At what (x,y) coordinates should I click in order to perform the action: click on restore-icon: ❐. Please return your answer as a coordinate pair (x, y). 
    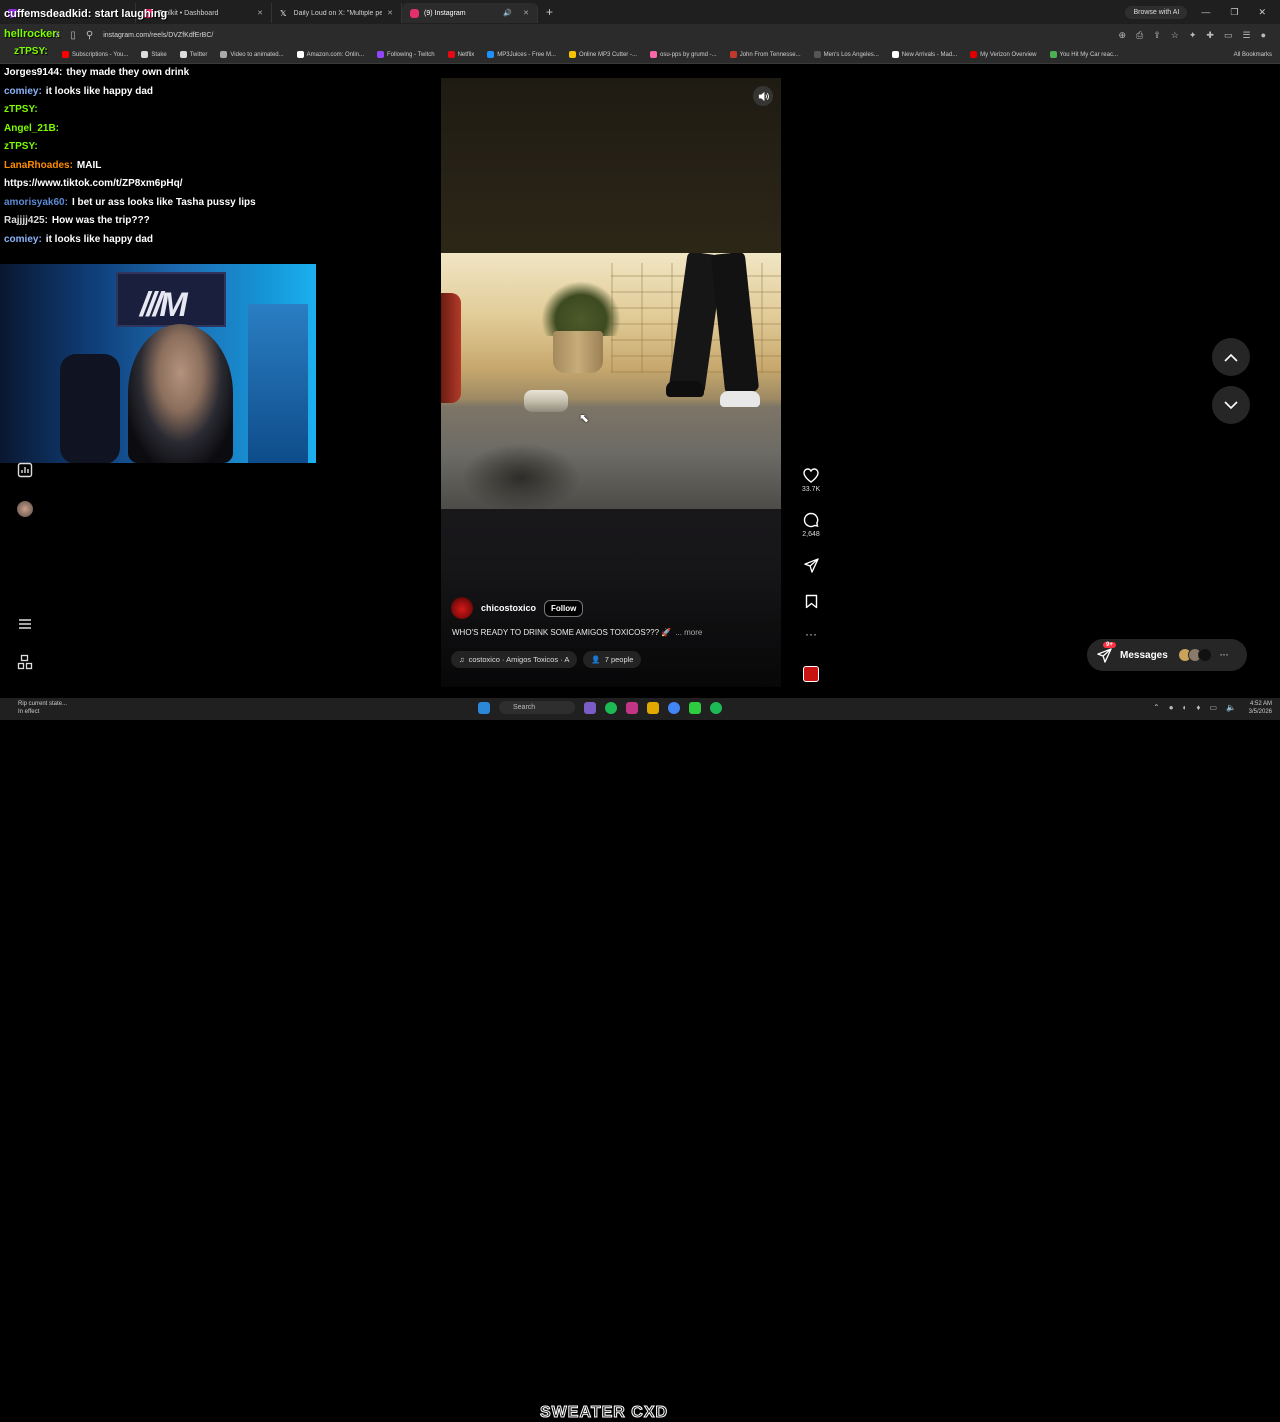
    Looking at the image, I should click on (1234, 12).